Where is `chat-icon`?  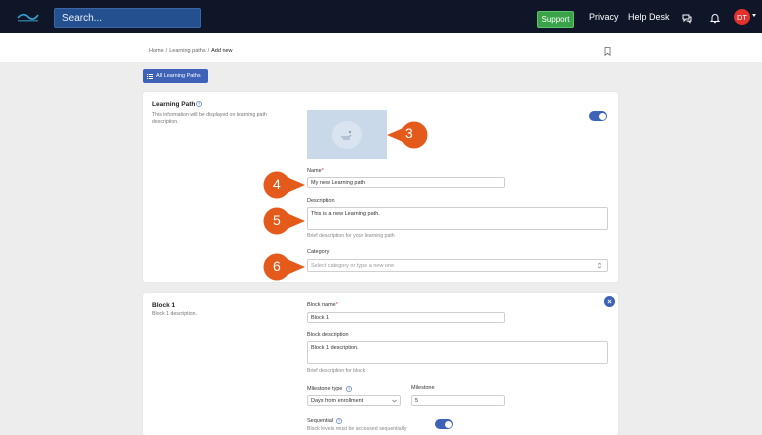 chat-icon is located at coordinates (687, 18).